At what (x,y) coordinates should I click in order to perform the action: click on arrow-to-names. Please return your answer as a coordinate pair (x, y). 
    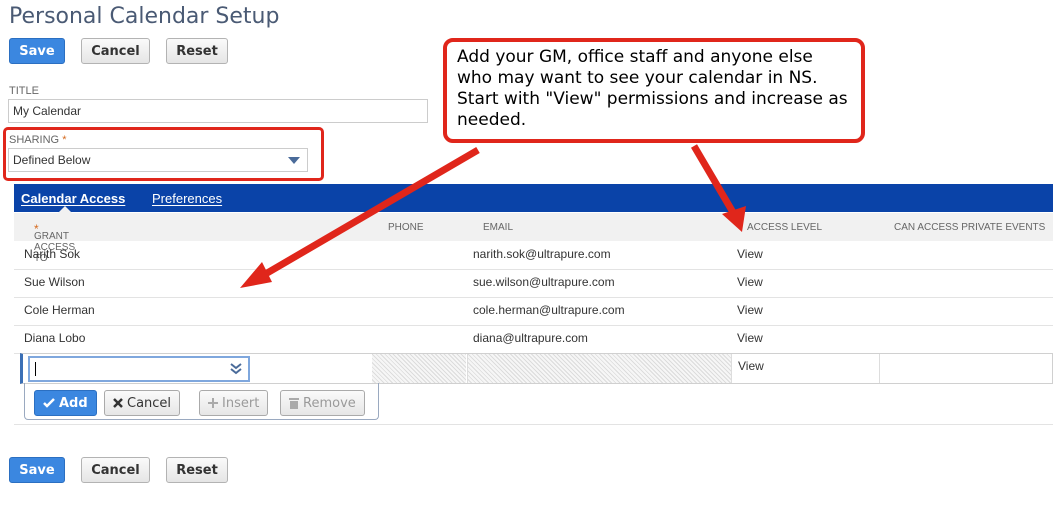
    Looking at the image, I should click on (370, 213).